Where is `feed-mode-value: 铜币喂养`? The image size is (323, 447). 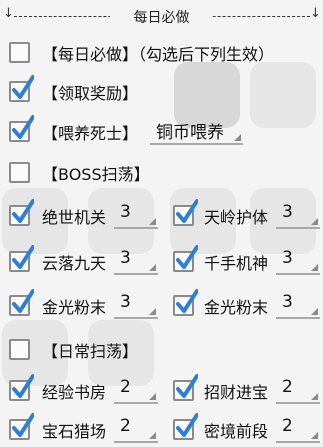
feed-mode-value: 铜币喂养 is located at coordinates (190, 133).